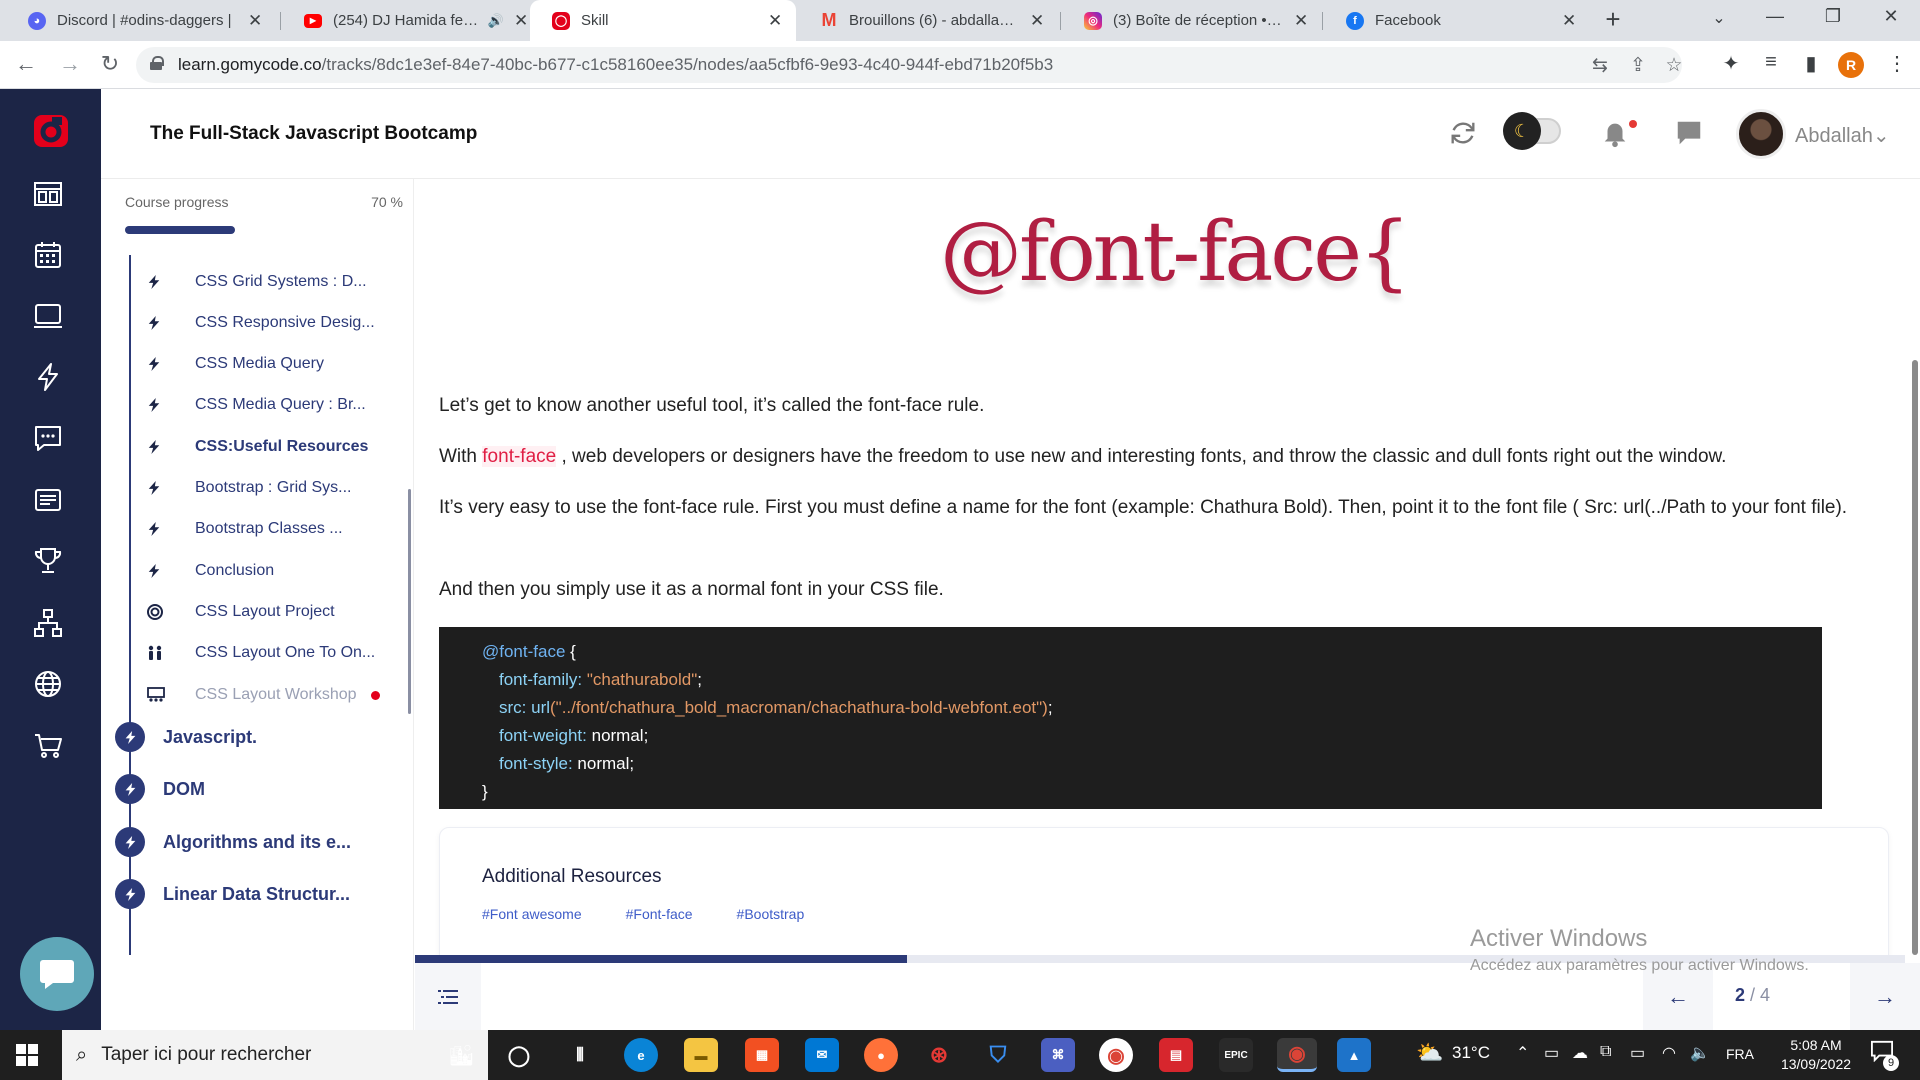  What do you see at coordinates (580, 1055) in the screenshot?
I see `widgets-icon: ⫴` at bounding box center [580, 1055].